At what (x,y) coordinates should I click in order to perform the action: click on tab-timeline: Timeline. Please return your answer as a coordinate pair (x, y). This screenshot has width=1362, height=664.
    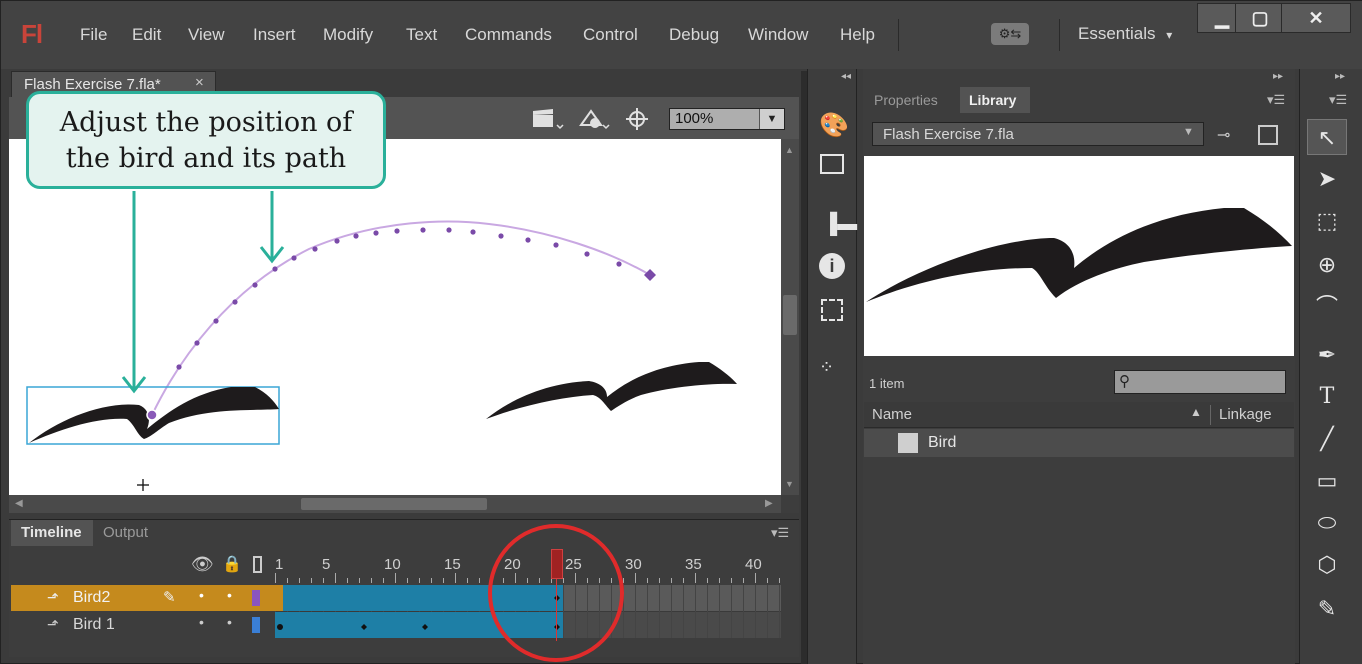
    Looking at the image, I should click on (52, 533).